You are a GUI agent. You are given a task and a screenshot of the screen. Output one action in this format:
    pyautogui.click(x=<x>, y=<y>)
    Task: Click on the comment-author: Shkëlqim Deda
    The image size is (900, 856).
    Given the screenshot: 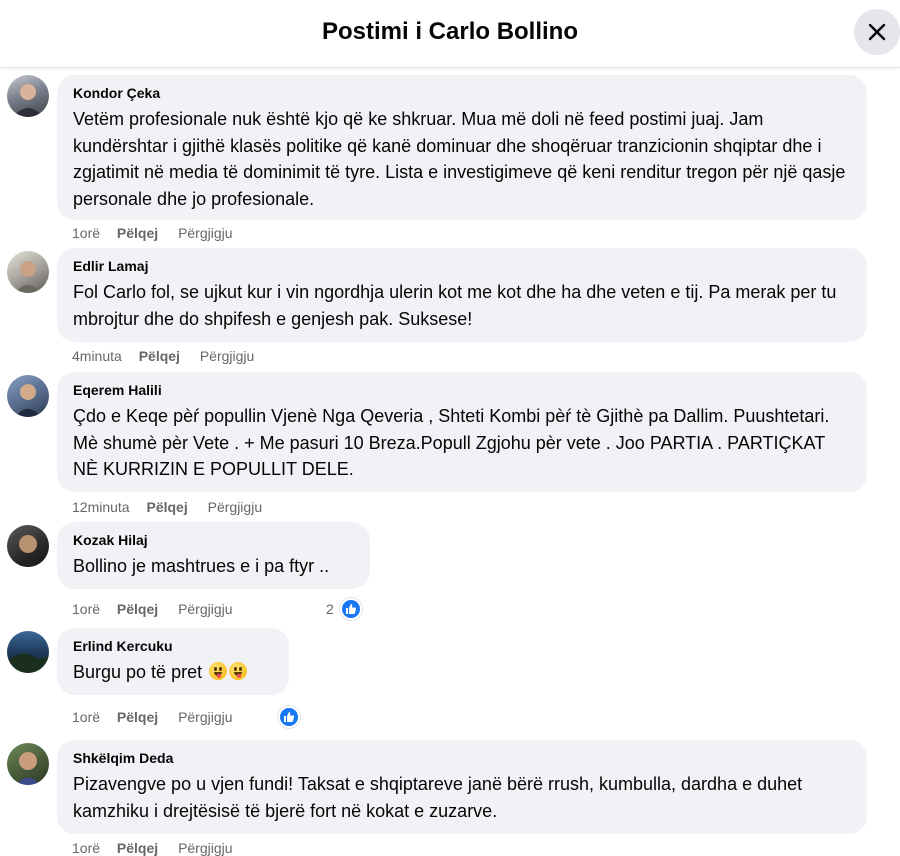 What is the action you would take?
    pyautogui.click(x=462, y=758)
    